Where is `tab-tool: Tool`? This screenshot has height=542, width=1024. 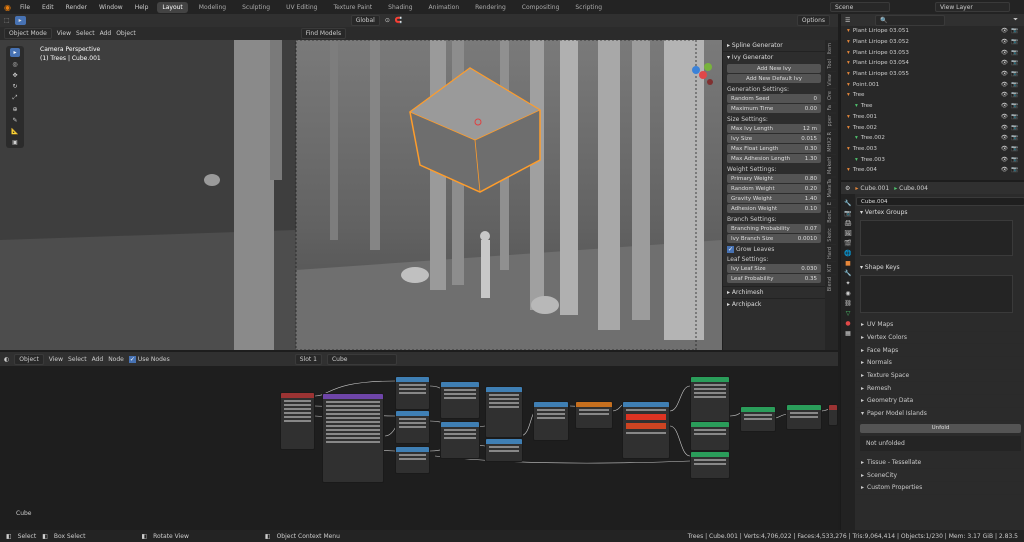 tab-tool: Tool is located at coordinates (831, 64).